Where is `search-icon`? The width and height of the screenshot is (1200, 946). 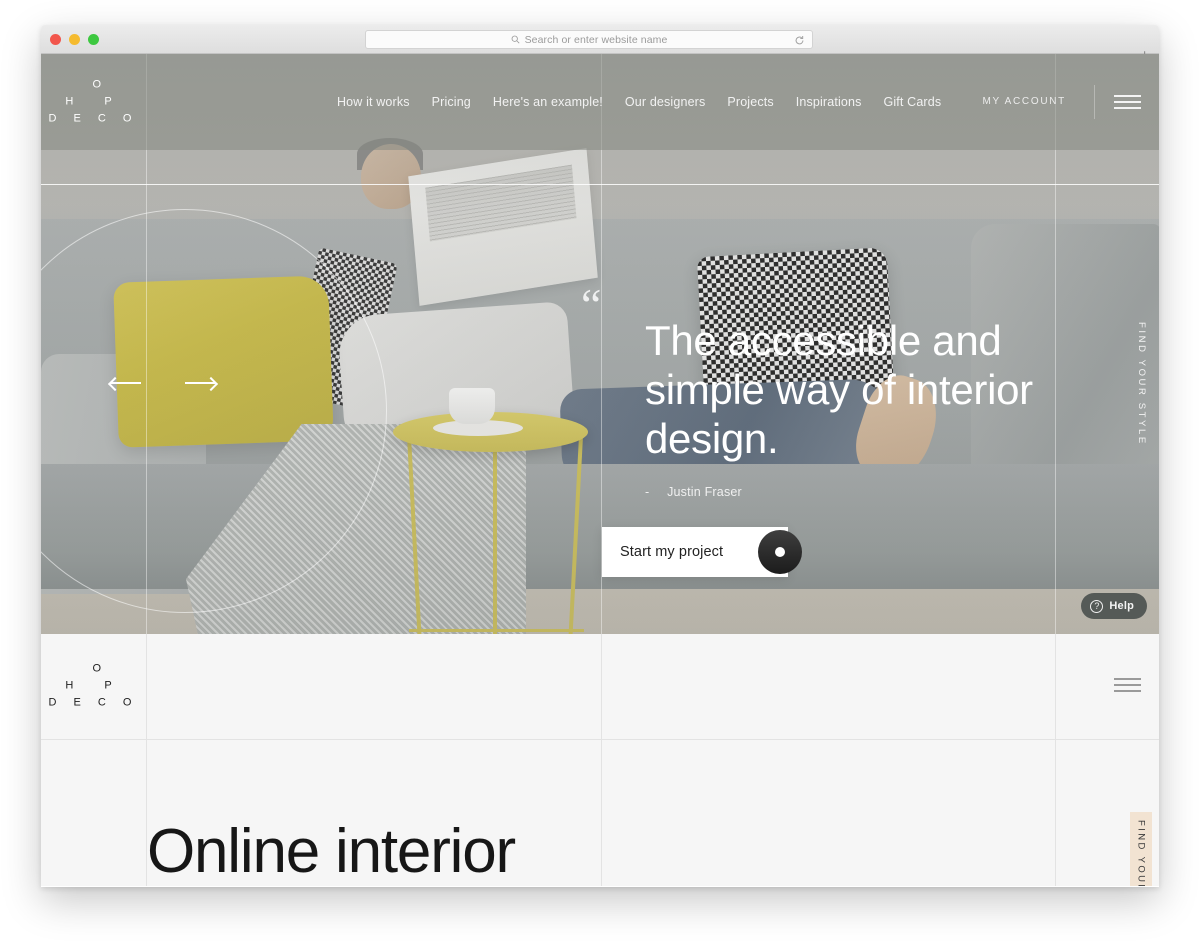 search-icon is located at coordinates (515, 39).